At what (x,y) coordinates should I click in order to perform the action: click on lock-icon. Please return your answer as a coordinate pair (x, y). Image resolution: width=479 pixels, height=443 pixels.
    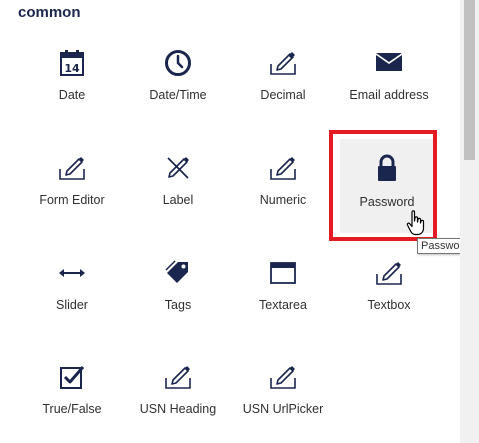
    Looking at the image, I should click on (387, 168).